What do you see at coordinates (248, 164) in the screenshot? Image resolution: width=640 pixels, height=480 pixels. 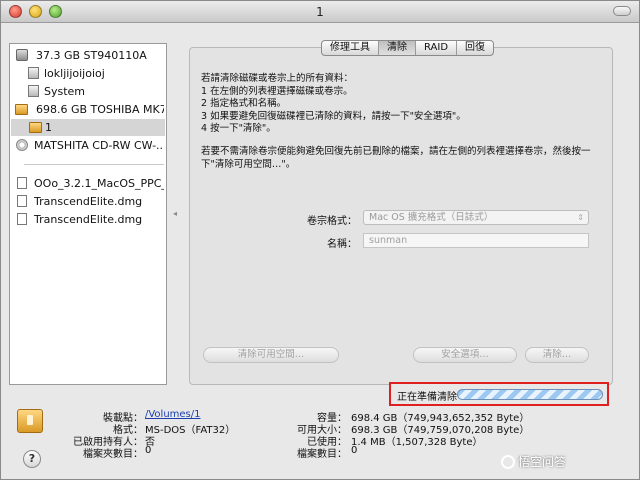 I see `note-line: 下"清除可用空間…"。` at bounding box center [248, 164].